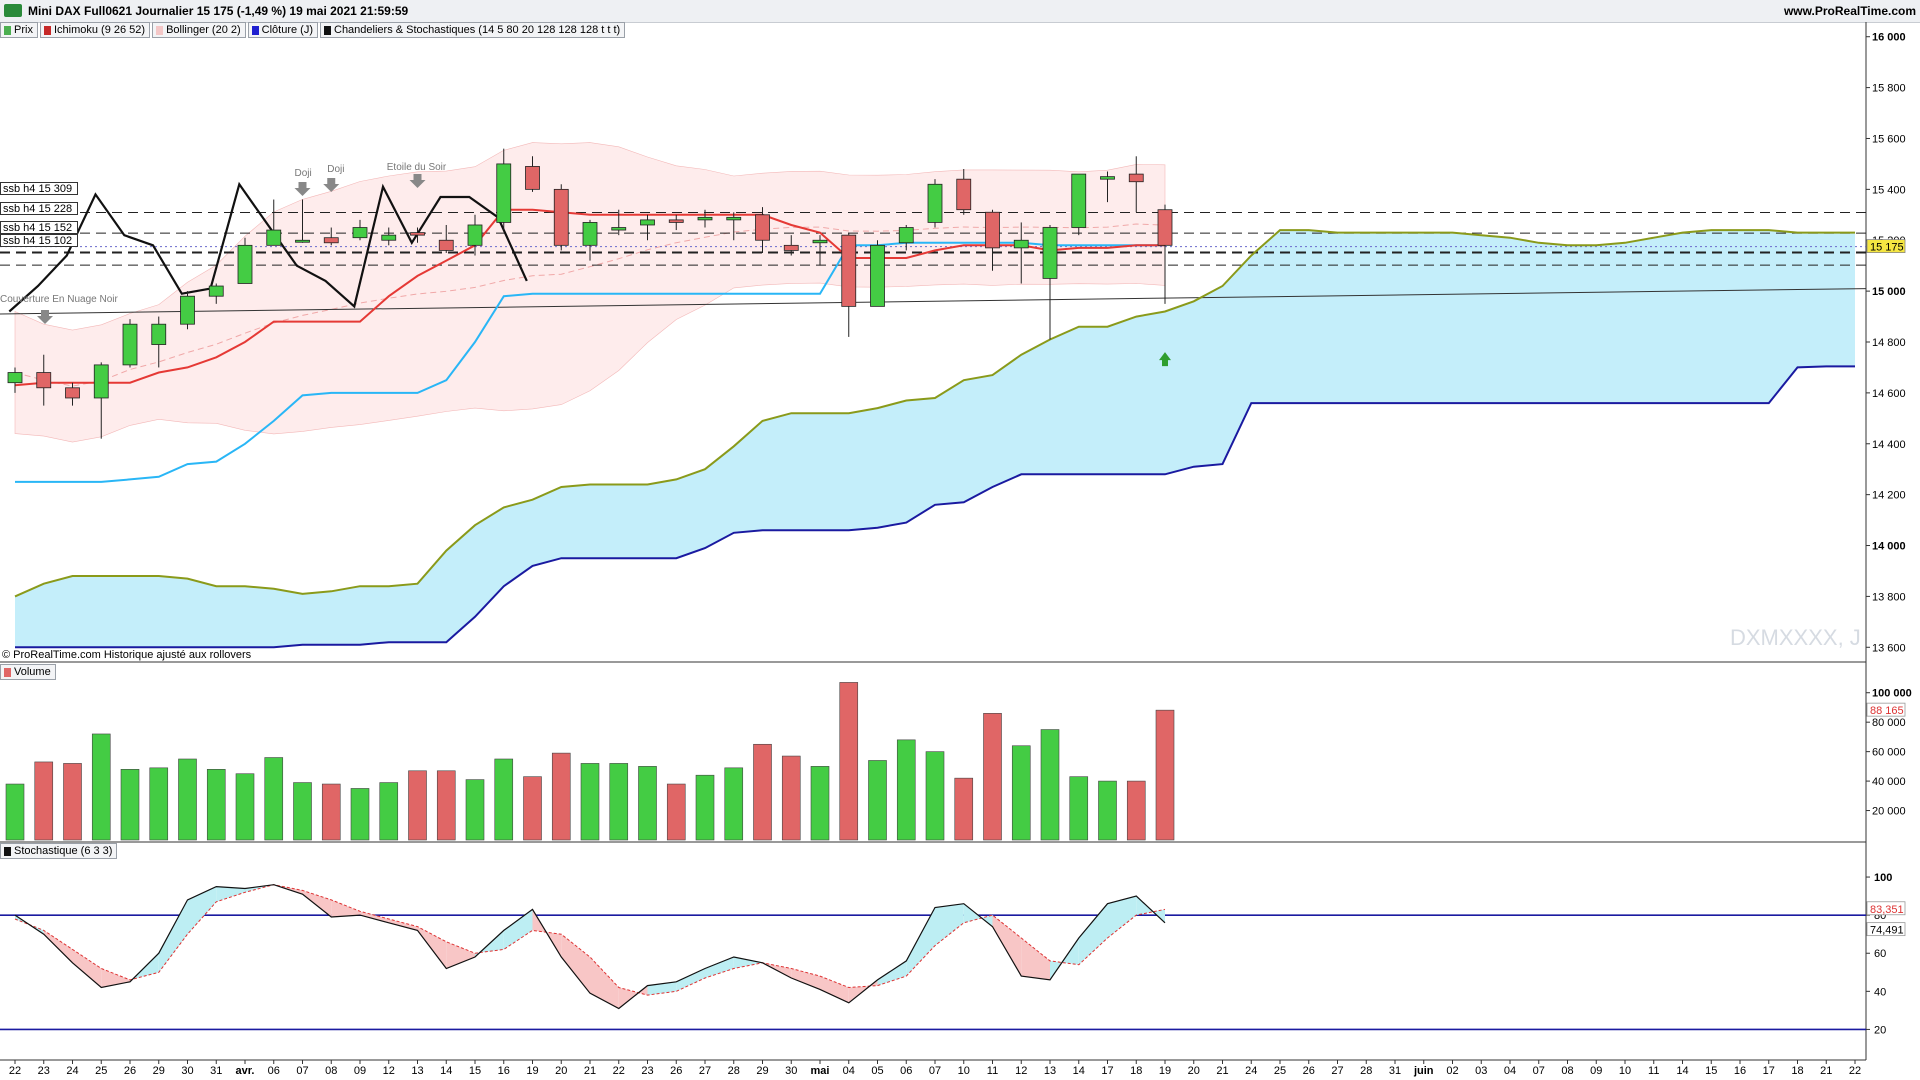 This screenshot has height=1080, width=1920. What do you see at coordinates (1194, 1071) in the screenshot?
I see `x-tick-label: 20` at bounding box center [1194, 1071].